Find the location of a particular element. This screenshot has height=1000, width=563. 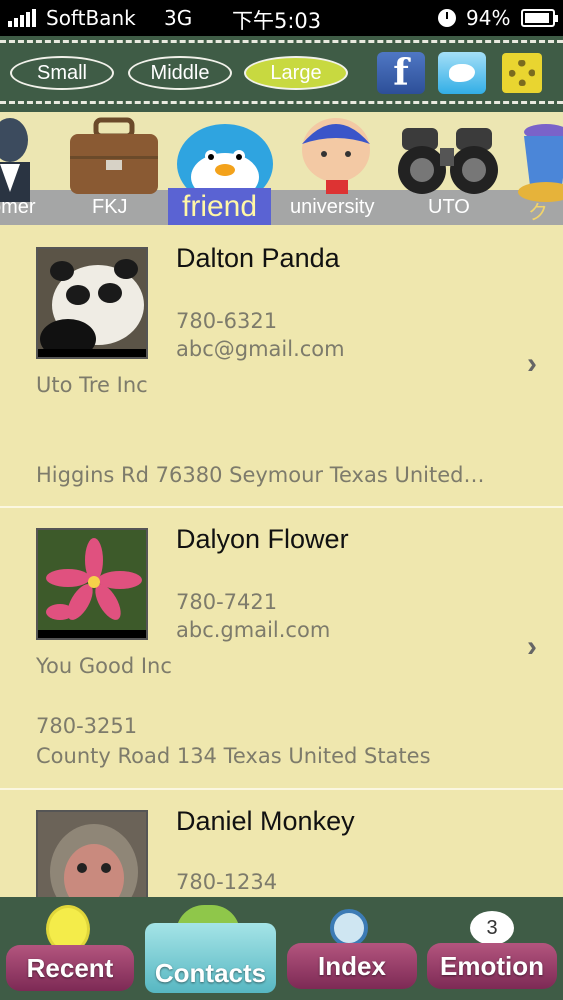

category-other: ク is located at coordinates (536, 168).